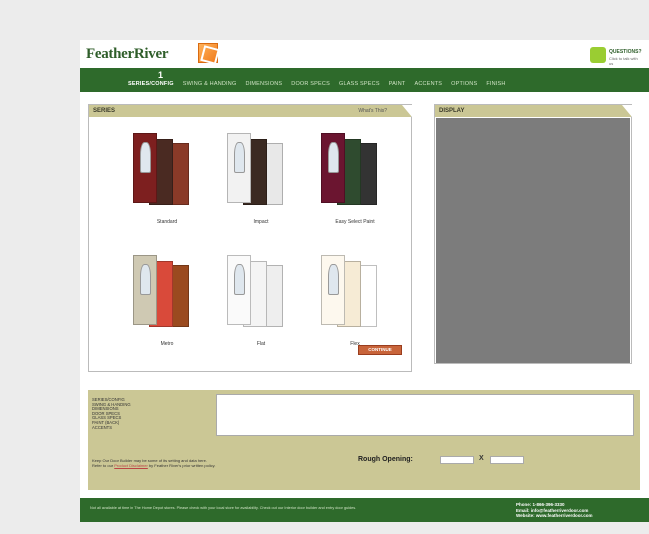 The height and width of the screenshot is (534, 649). Describe the element at coordinates (167, 344) in the screenshot. I see `series-card-label: Metro` at that location.